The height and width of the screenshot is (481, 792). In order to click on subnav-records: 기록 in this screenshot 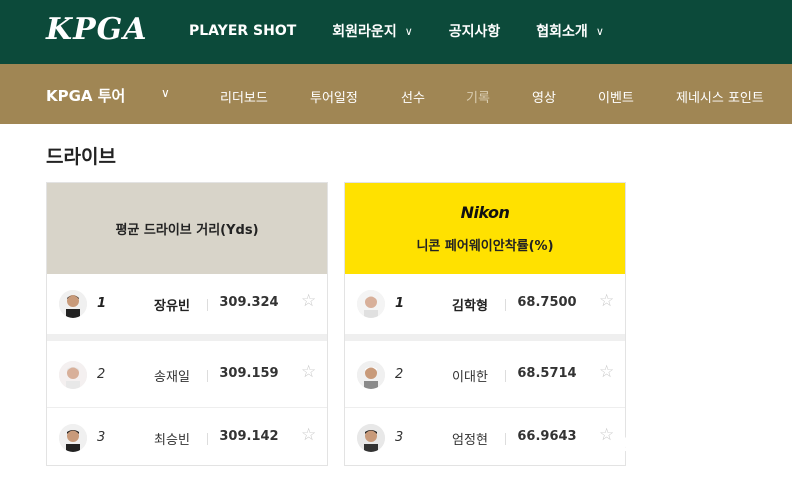, I will do `click(478, 96)`.